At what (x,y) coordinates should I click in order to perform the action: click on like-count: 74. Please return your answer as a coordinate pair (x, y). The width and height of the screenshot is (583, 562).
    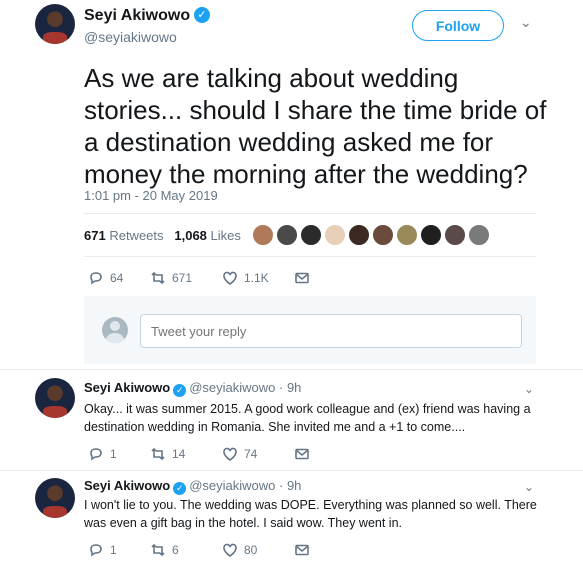
    Looking at the image, I should click on (251, 454).